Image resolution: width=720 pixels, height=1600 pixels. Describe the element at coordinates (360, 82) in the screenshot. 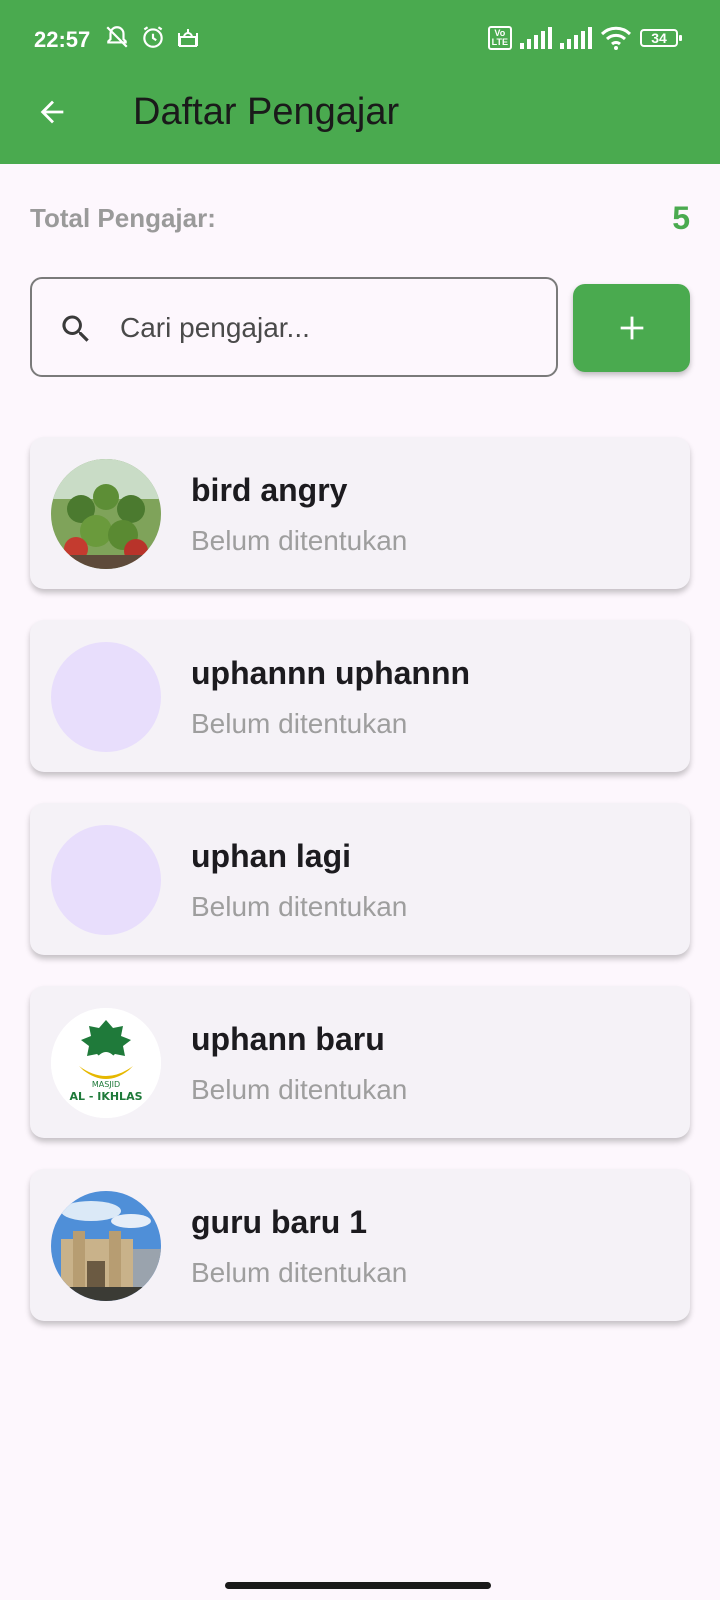

I see `app-bar: 22:57 Vo LTE 34 Daftar Pengajar` at that location.